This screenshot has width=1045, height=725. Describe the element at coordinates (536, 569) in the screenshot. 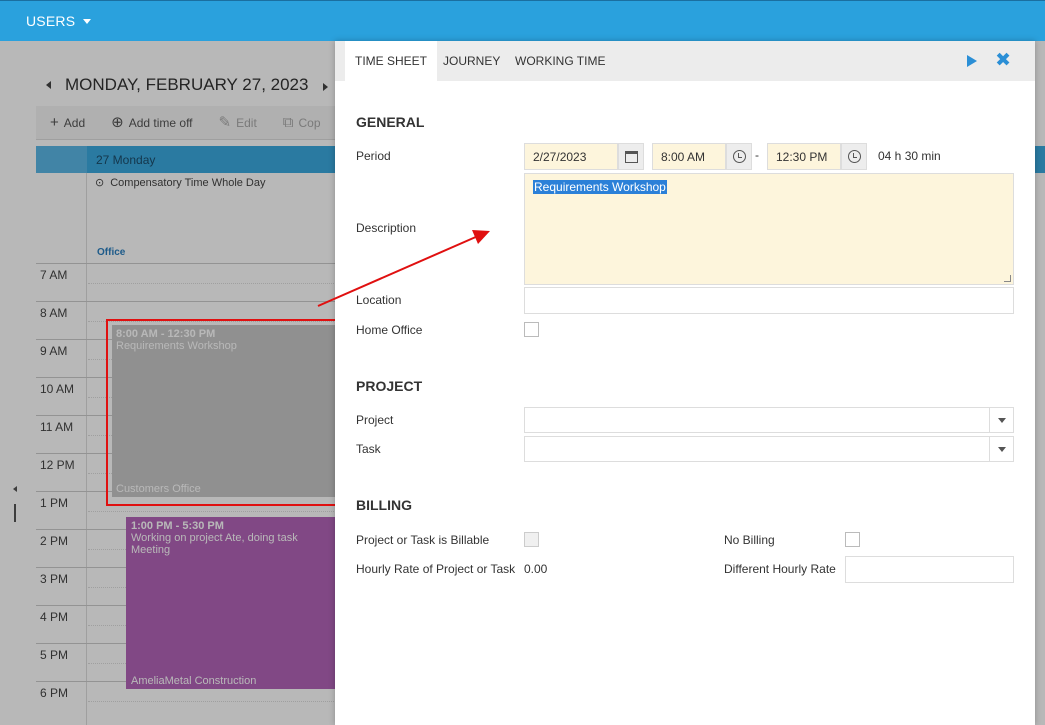

I see `hourly-rate-value: 0.00` at that location.